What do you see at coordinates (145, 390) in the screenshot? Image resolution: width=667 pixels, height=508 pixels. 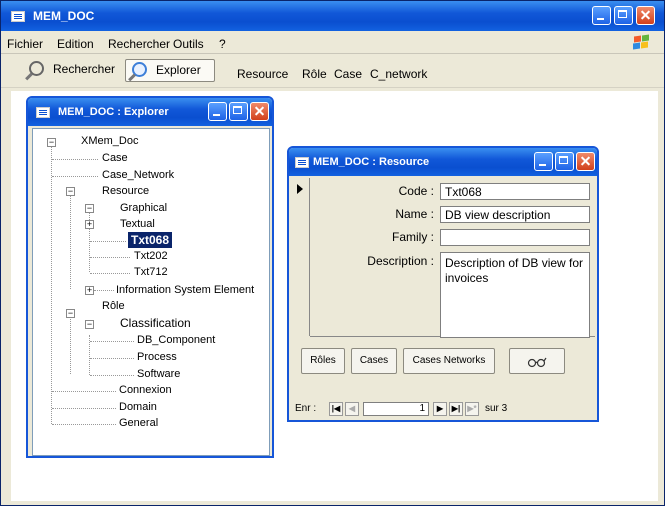 I see `tree-node-connexion: Connexion` at bounding box center [145, 390].